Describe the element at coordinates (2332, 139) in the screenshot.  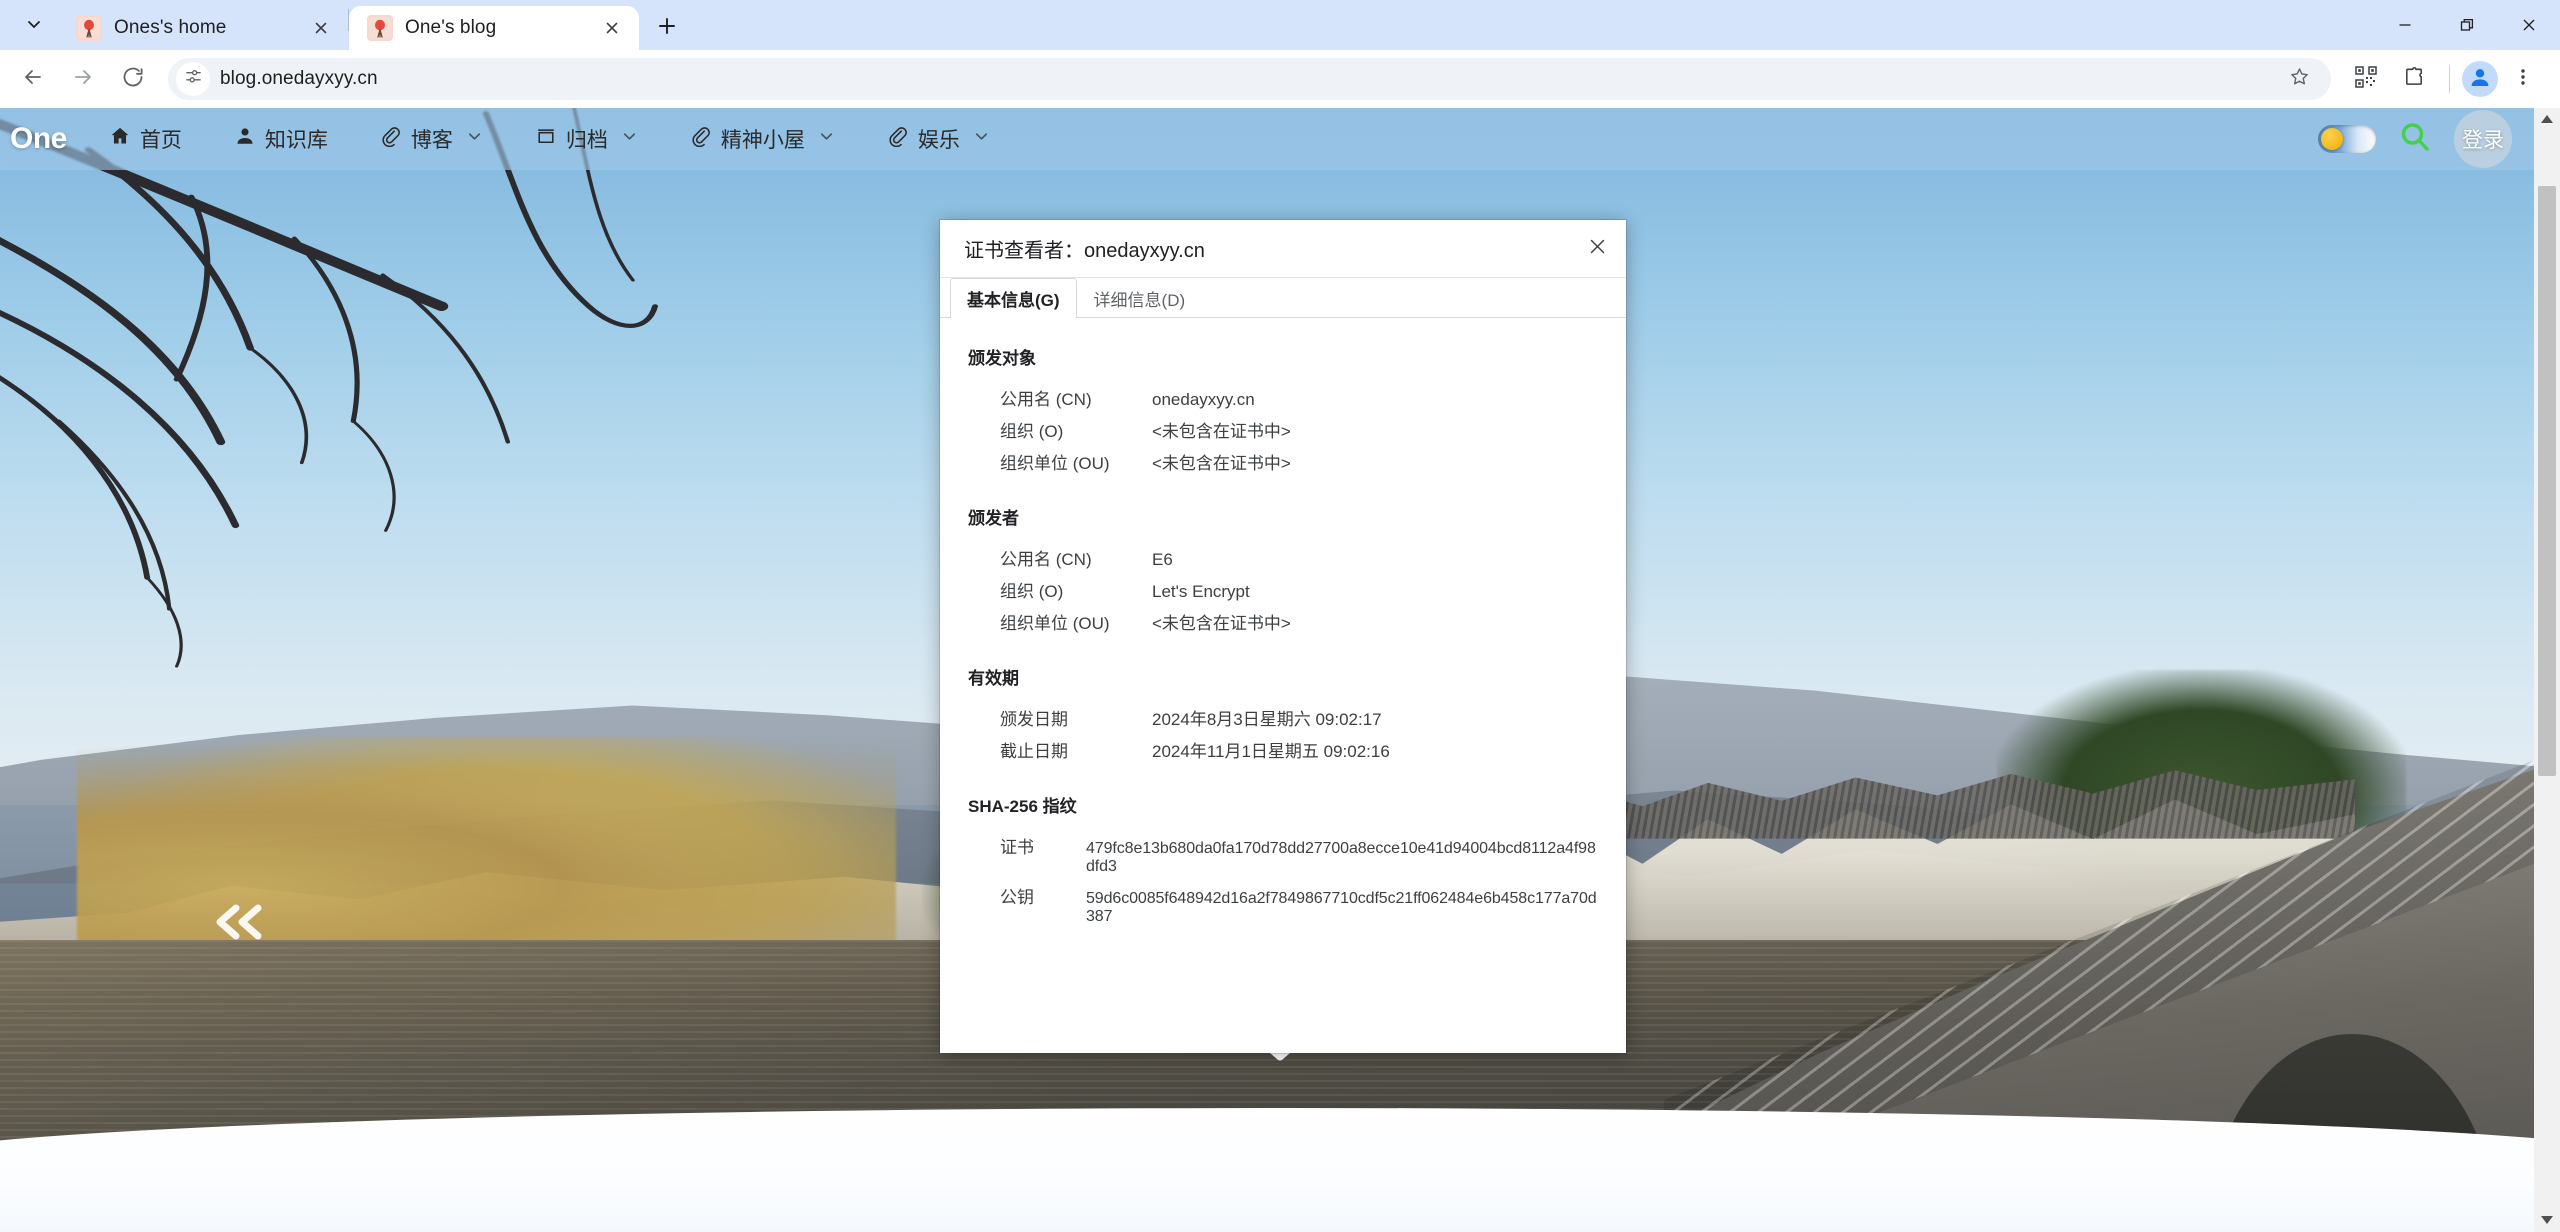
I see `sun-cloud-toggle-icon` at that location.